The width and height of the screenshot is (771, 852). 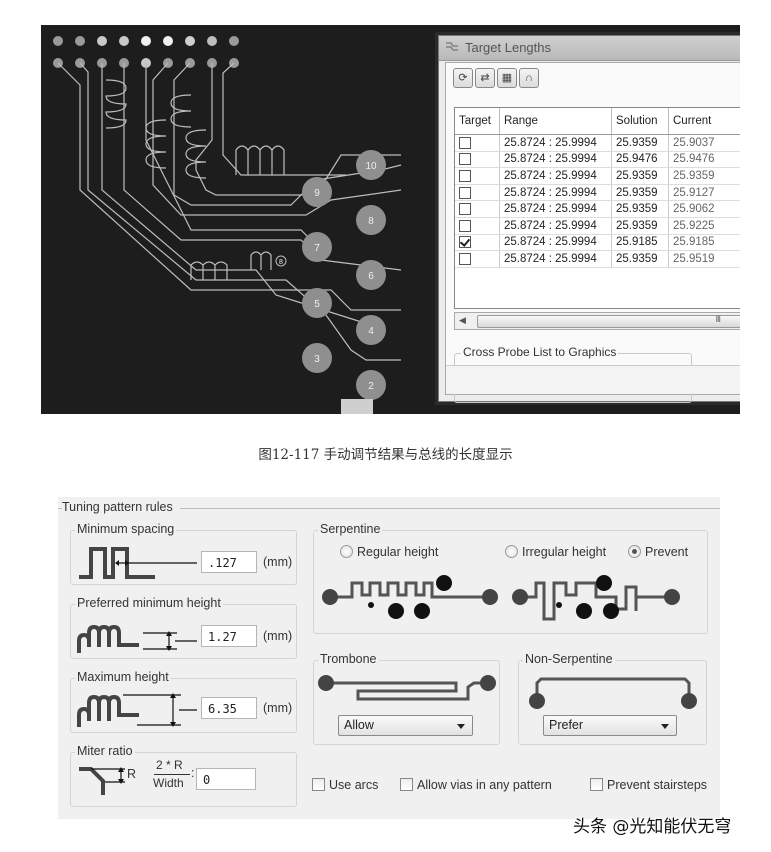 What do you see at coordinates (597, 160) in the screenshot?
I see `table-row: 25.8724 : 25.9994 25.9476 25.9476` at bounding box center [597, 160].